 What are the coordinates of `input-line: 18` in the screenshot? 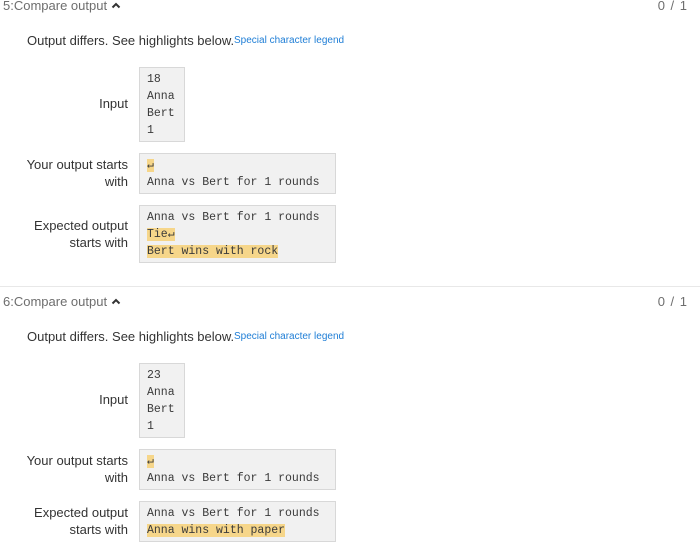 It's located at (154, 79).